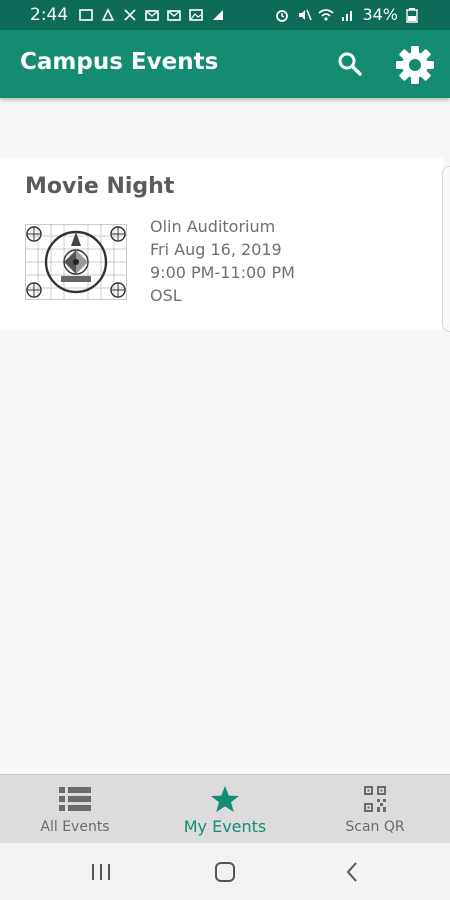 This screenshot has height=900, width=450. Describe the element at coordinates (196, 15) in the screenshot. I see `image-icon` at that location.